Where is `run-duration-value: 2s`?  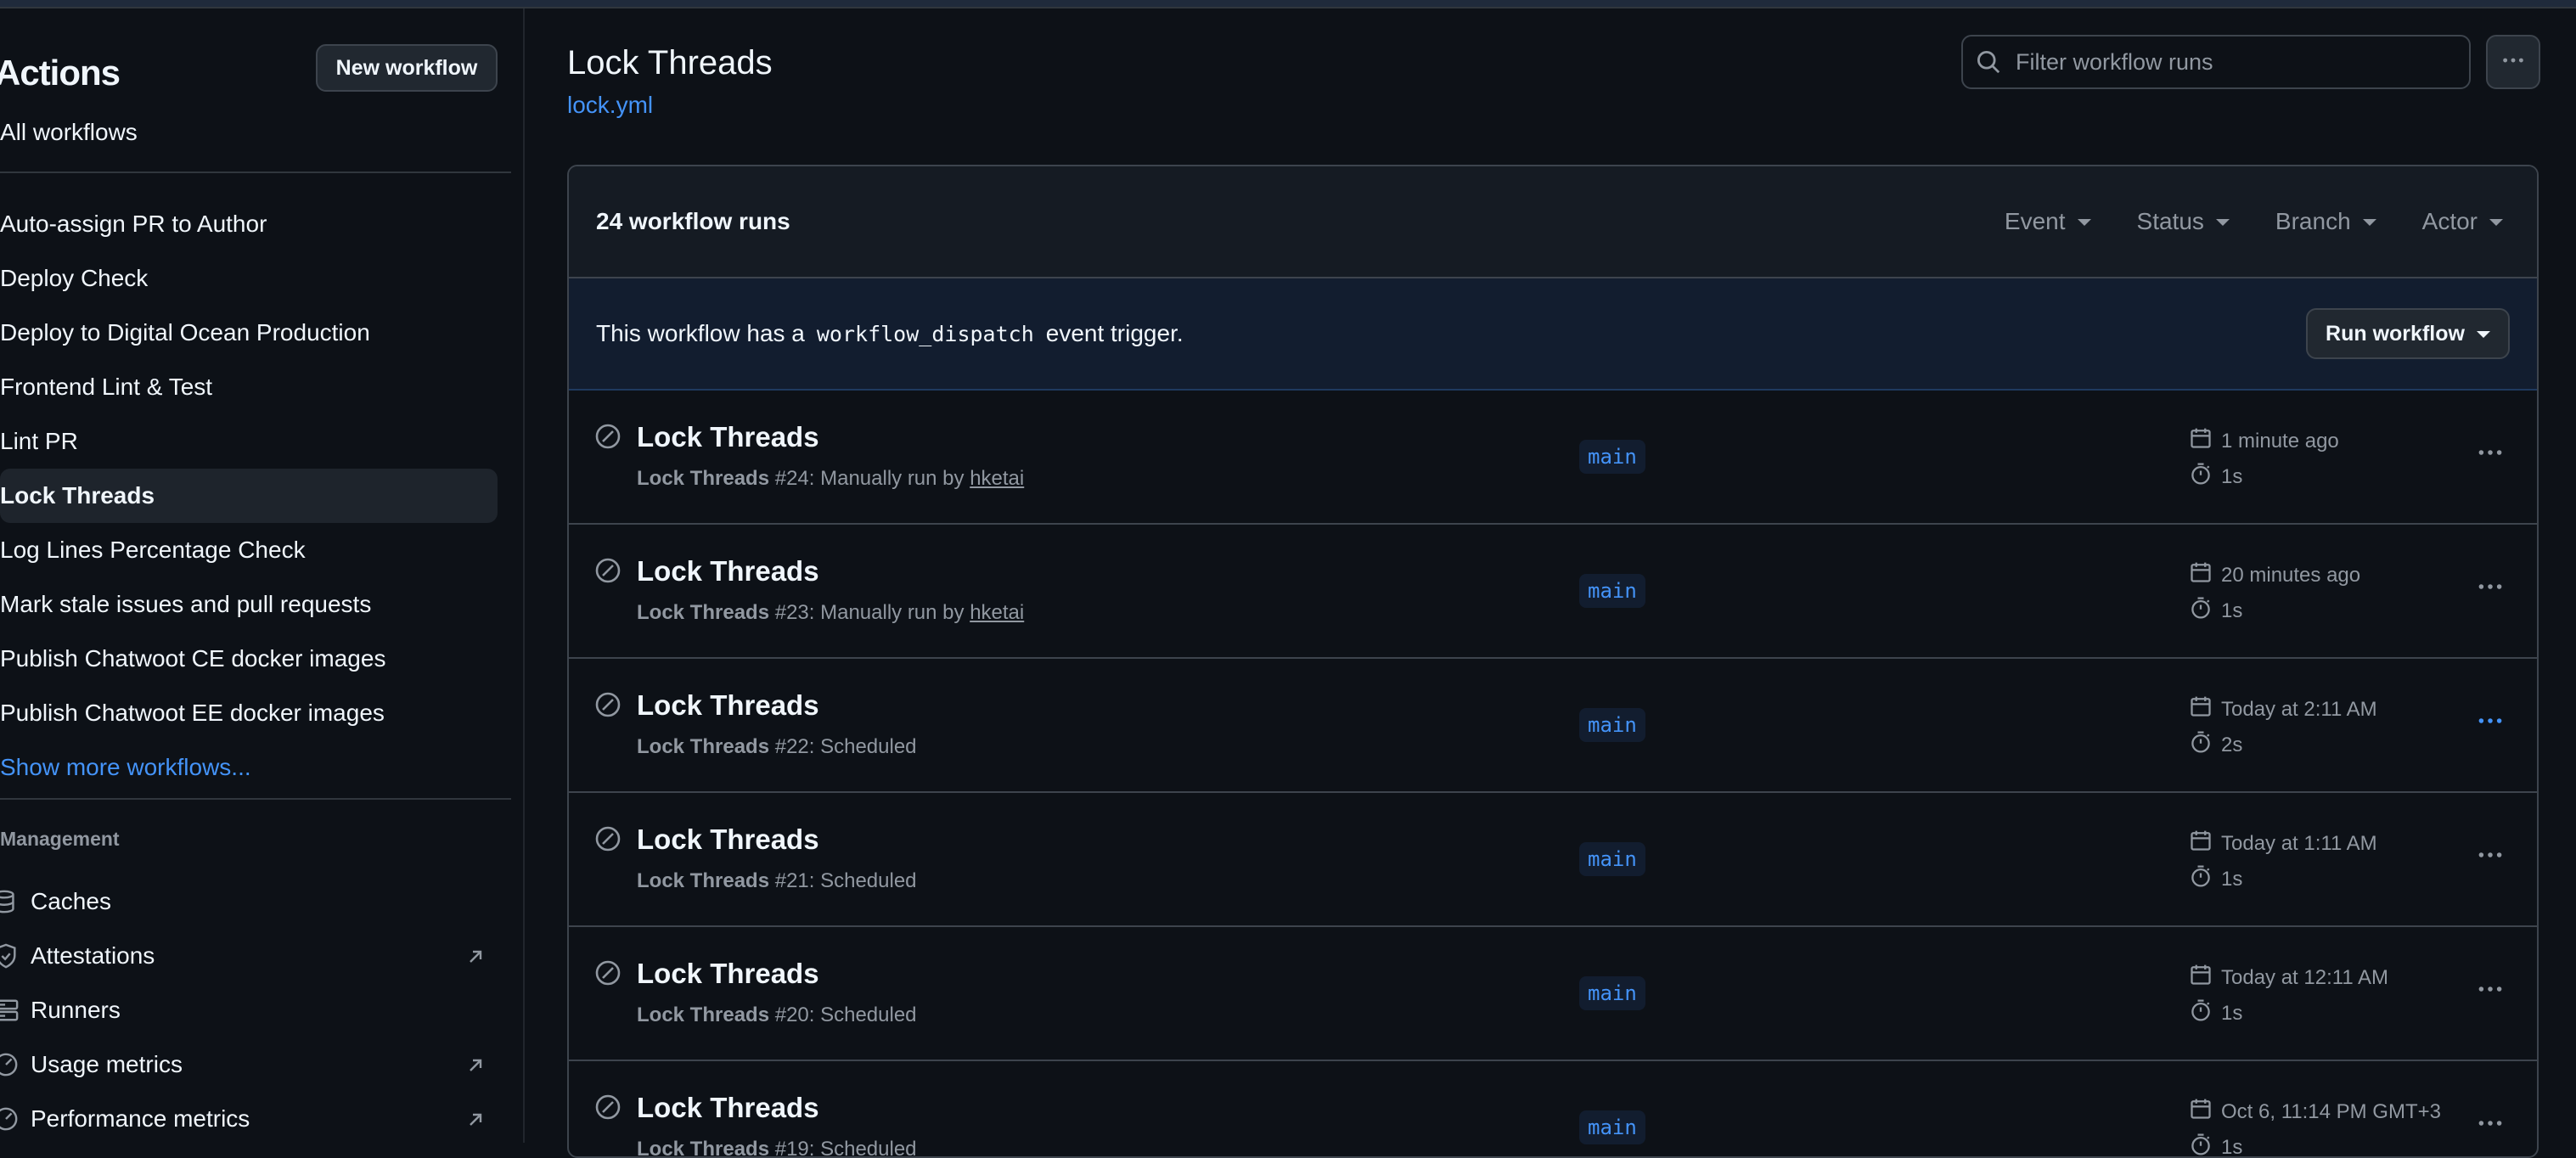 run-duration-value: 2s is located at coordinates (2231, 745).